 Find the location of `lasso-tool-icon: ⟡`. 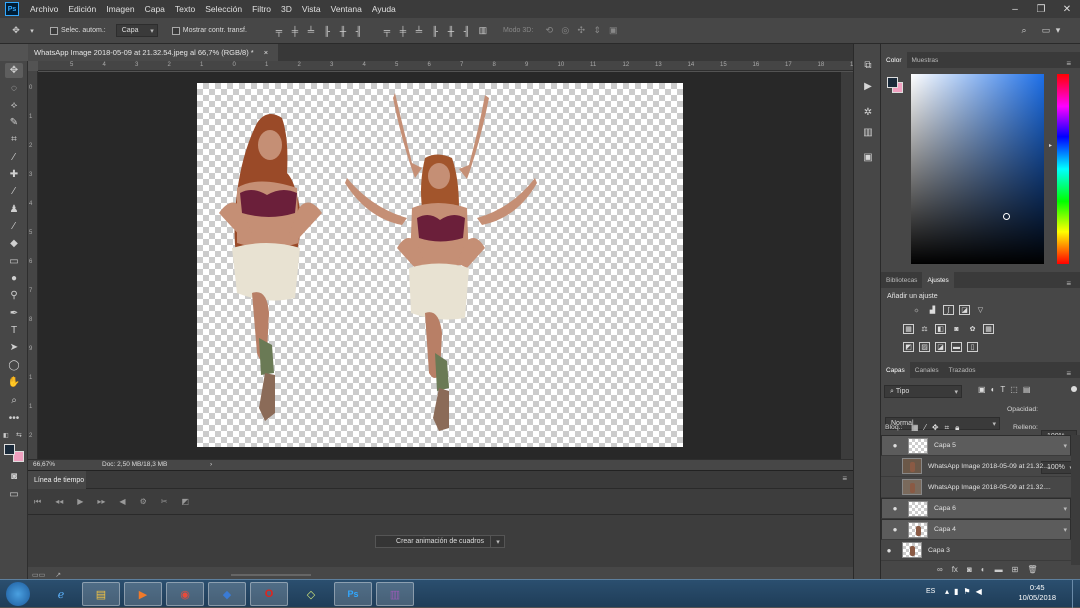

lasso-tool-icon: ⟡ is located at coordinates (14, 105).